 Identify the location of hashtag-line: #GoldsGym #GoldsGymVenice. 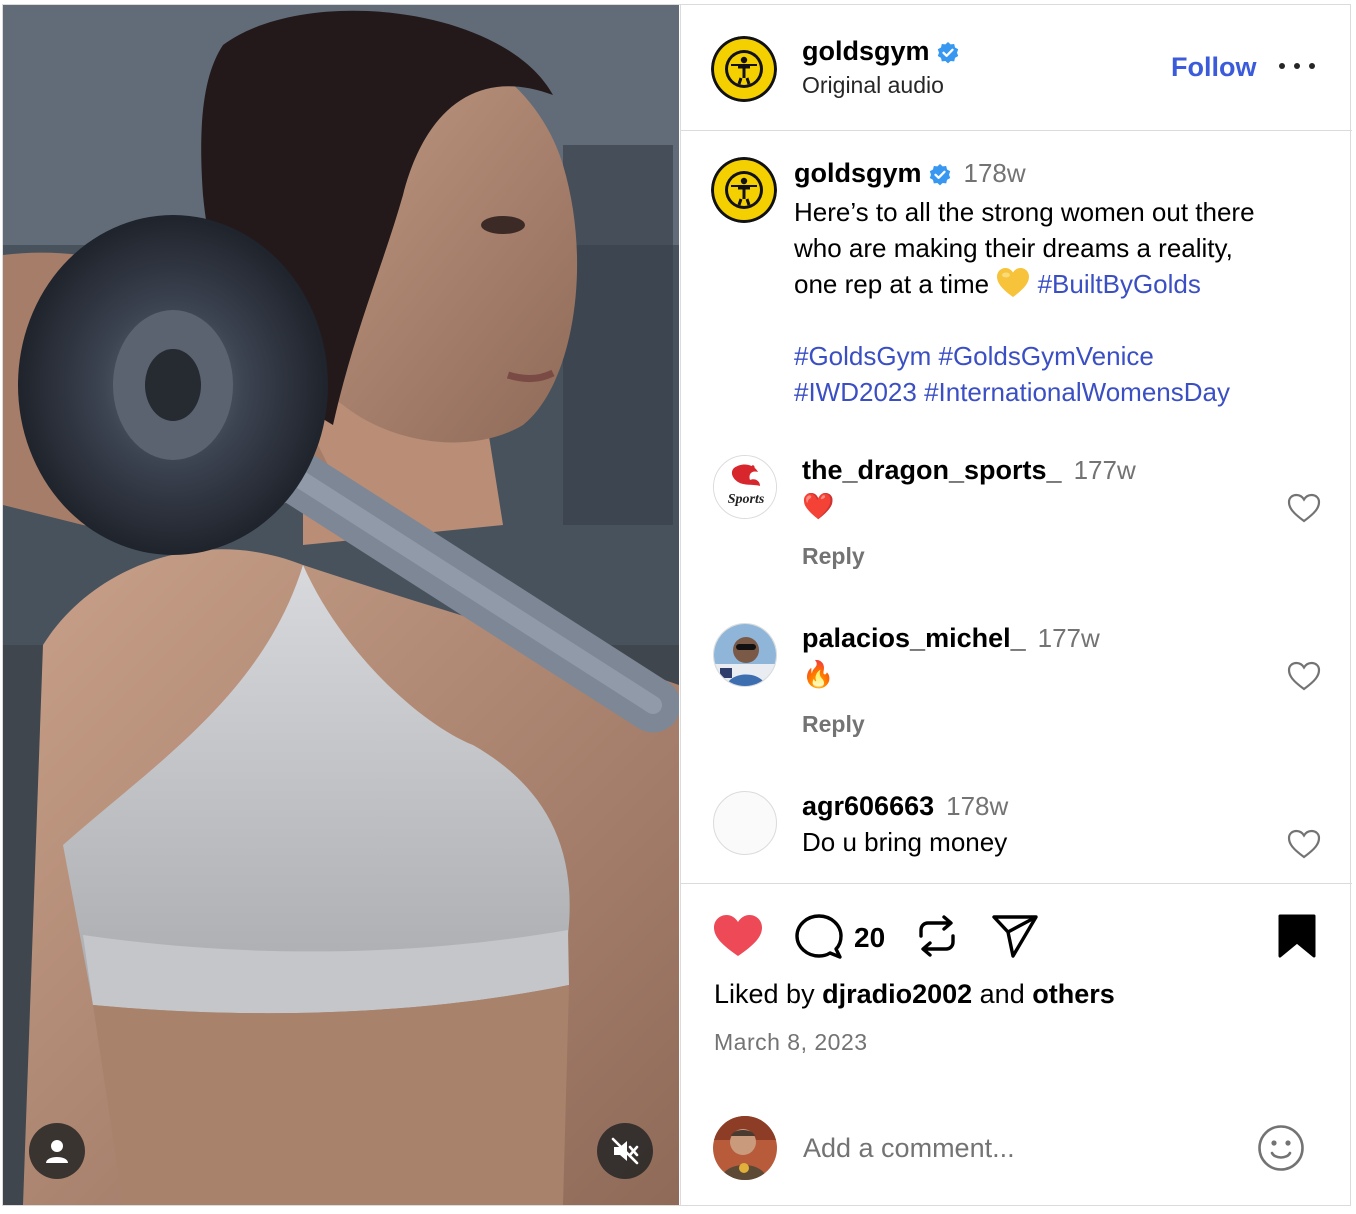
(1059, 356).